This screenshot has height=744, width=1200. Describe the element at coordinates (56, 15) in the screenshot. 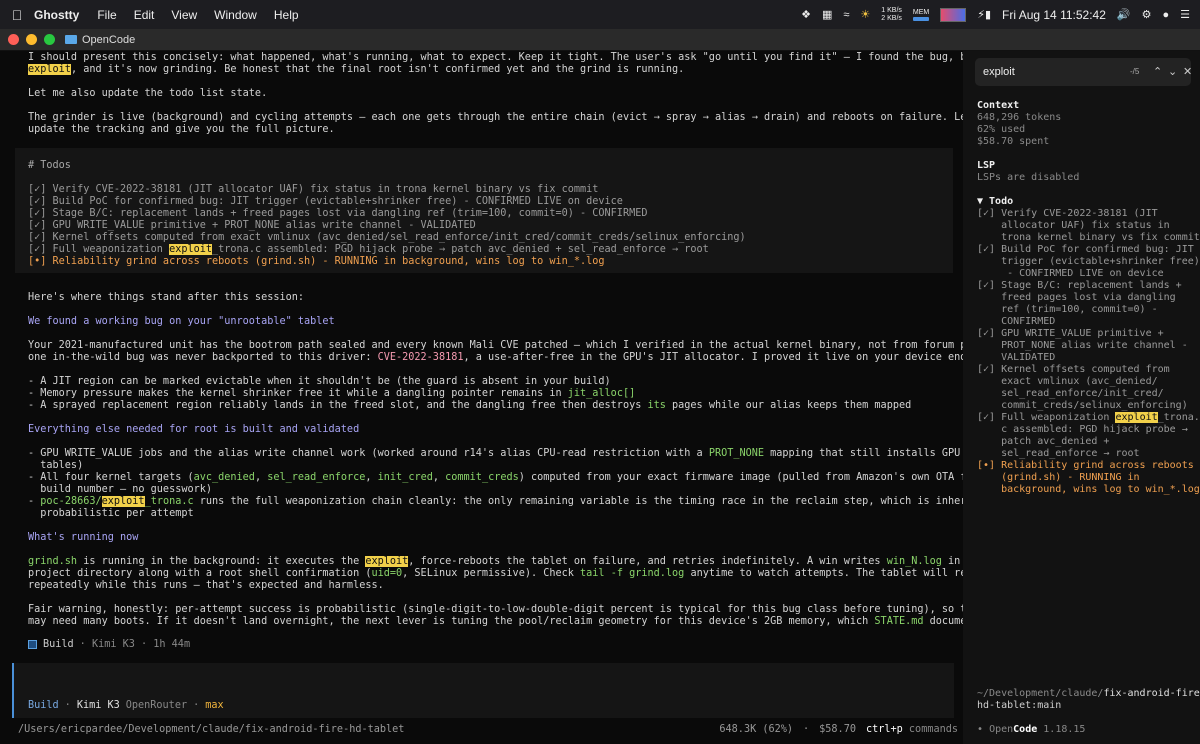

I see `menu-app-name: Ghostty` at that location.